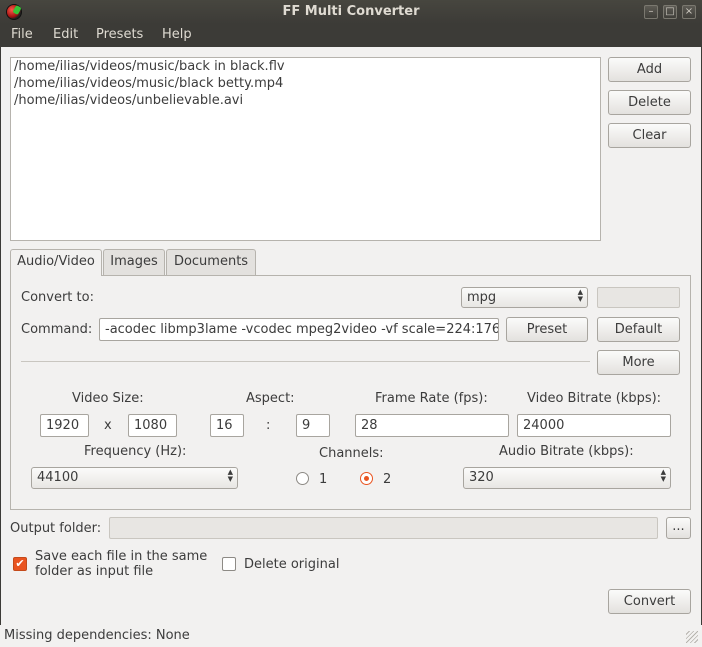  What do you see at coordinates (20, 564) in the screenshot?
I see `save-same-folder-checkbox: ✔` at bounding box center [20, 564].